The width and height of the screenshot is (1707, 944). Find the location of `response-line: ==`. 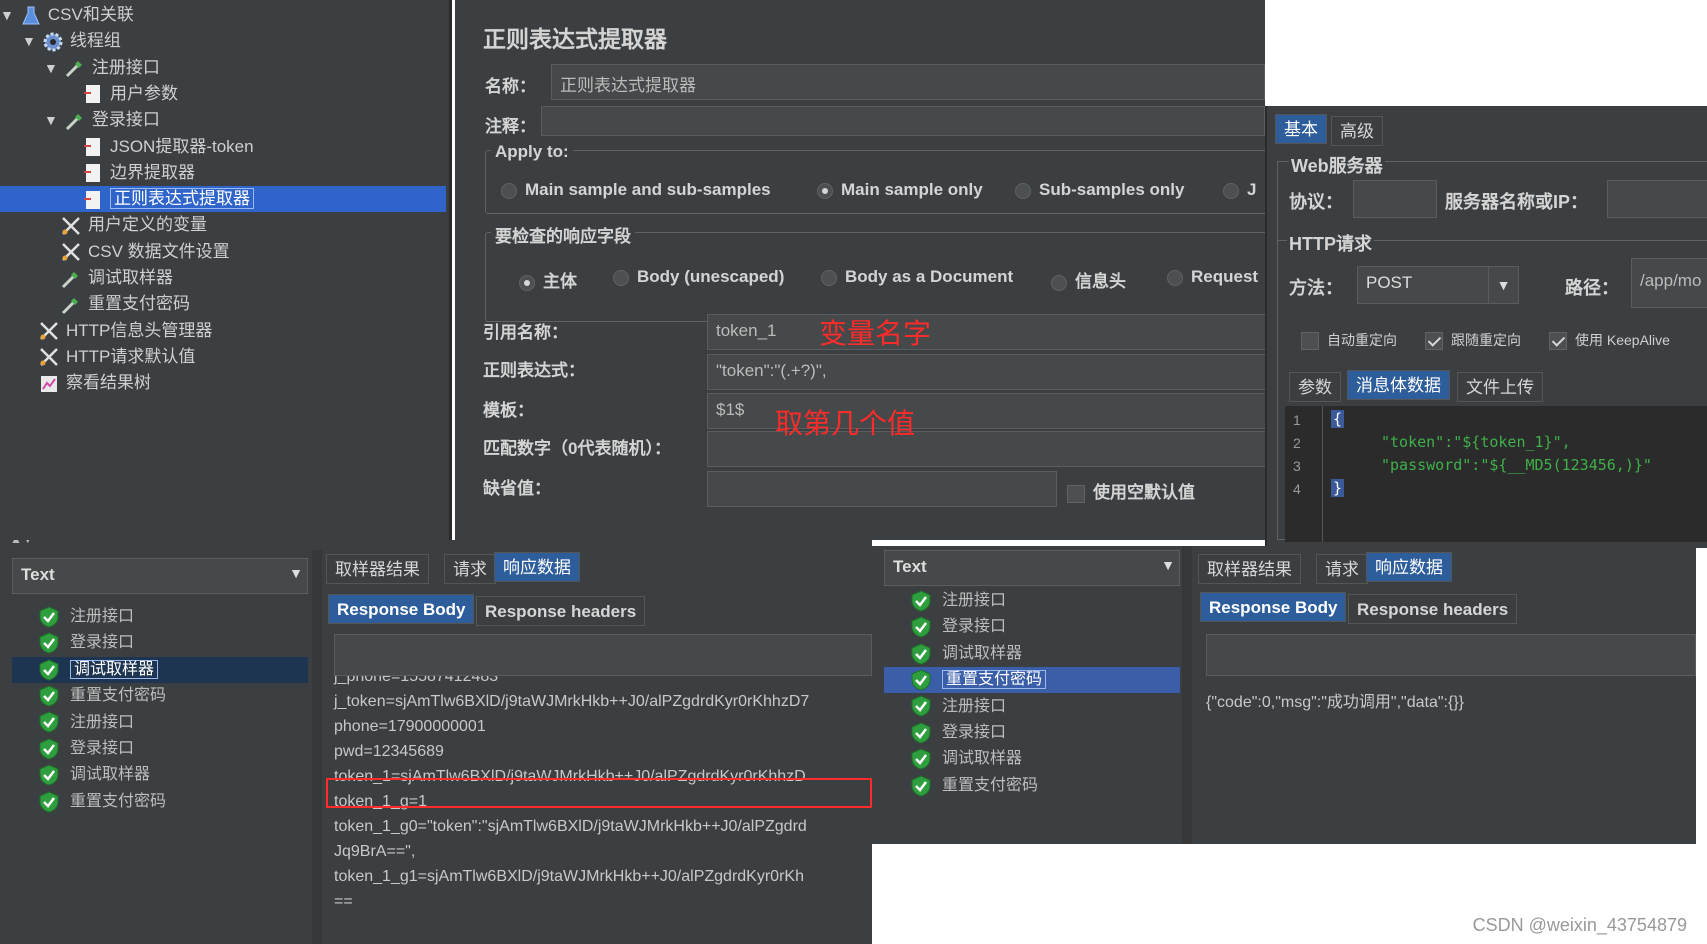

response-line: == is located at coordinates (343, 901).